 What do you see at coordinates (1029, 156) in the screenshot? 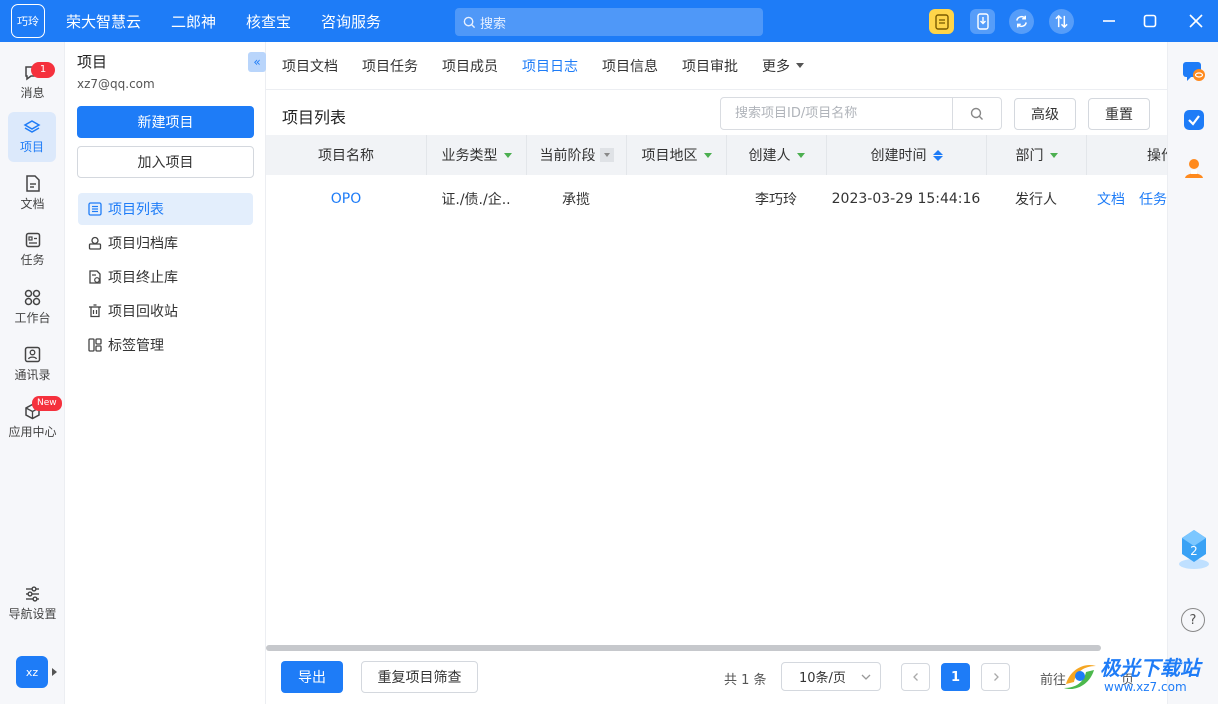
I see `col-label: 部门` at bounding box center [1029, 156].